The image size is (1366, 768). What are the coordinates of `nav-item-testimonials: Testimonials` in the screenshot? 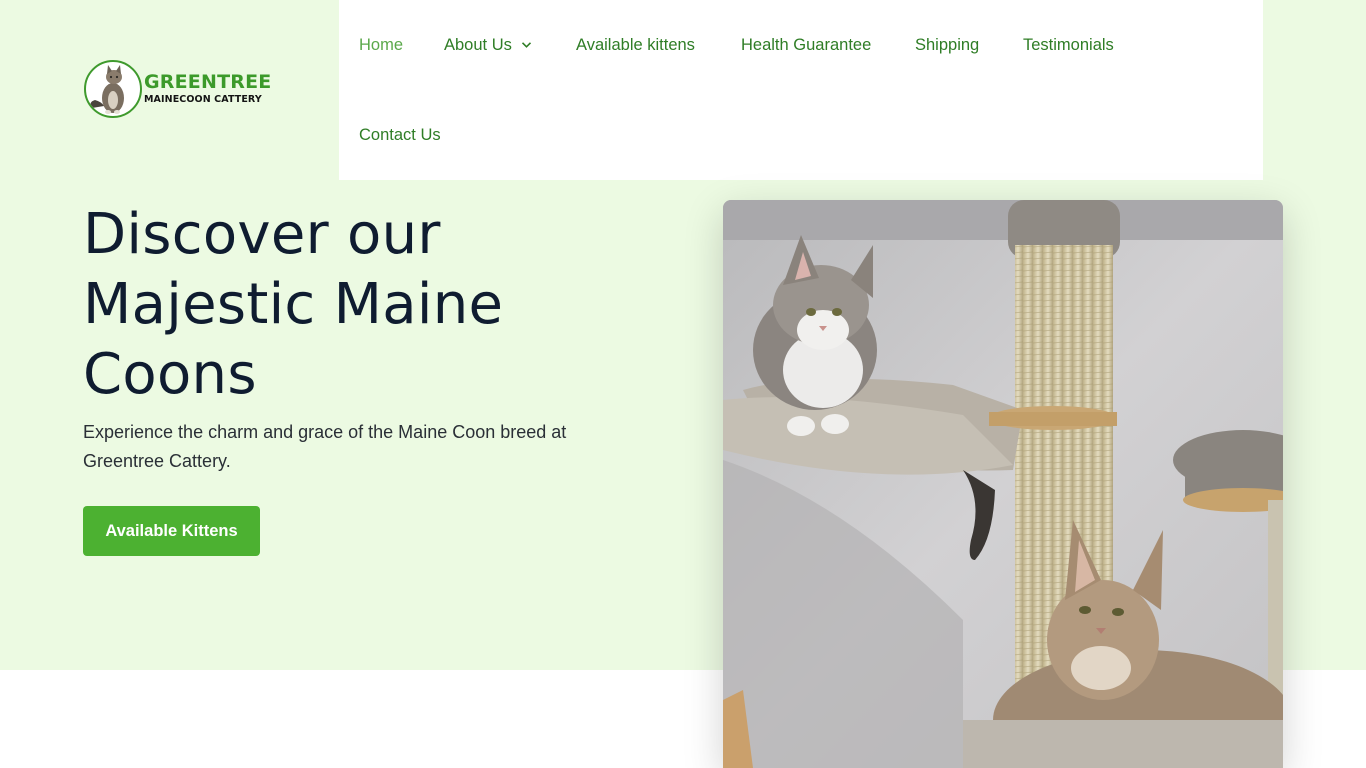 It's located at (1068, 45).